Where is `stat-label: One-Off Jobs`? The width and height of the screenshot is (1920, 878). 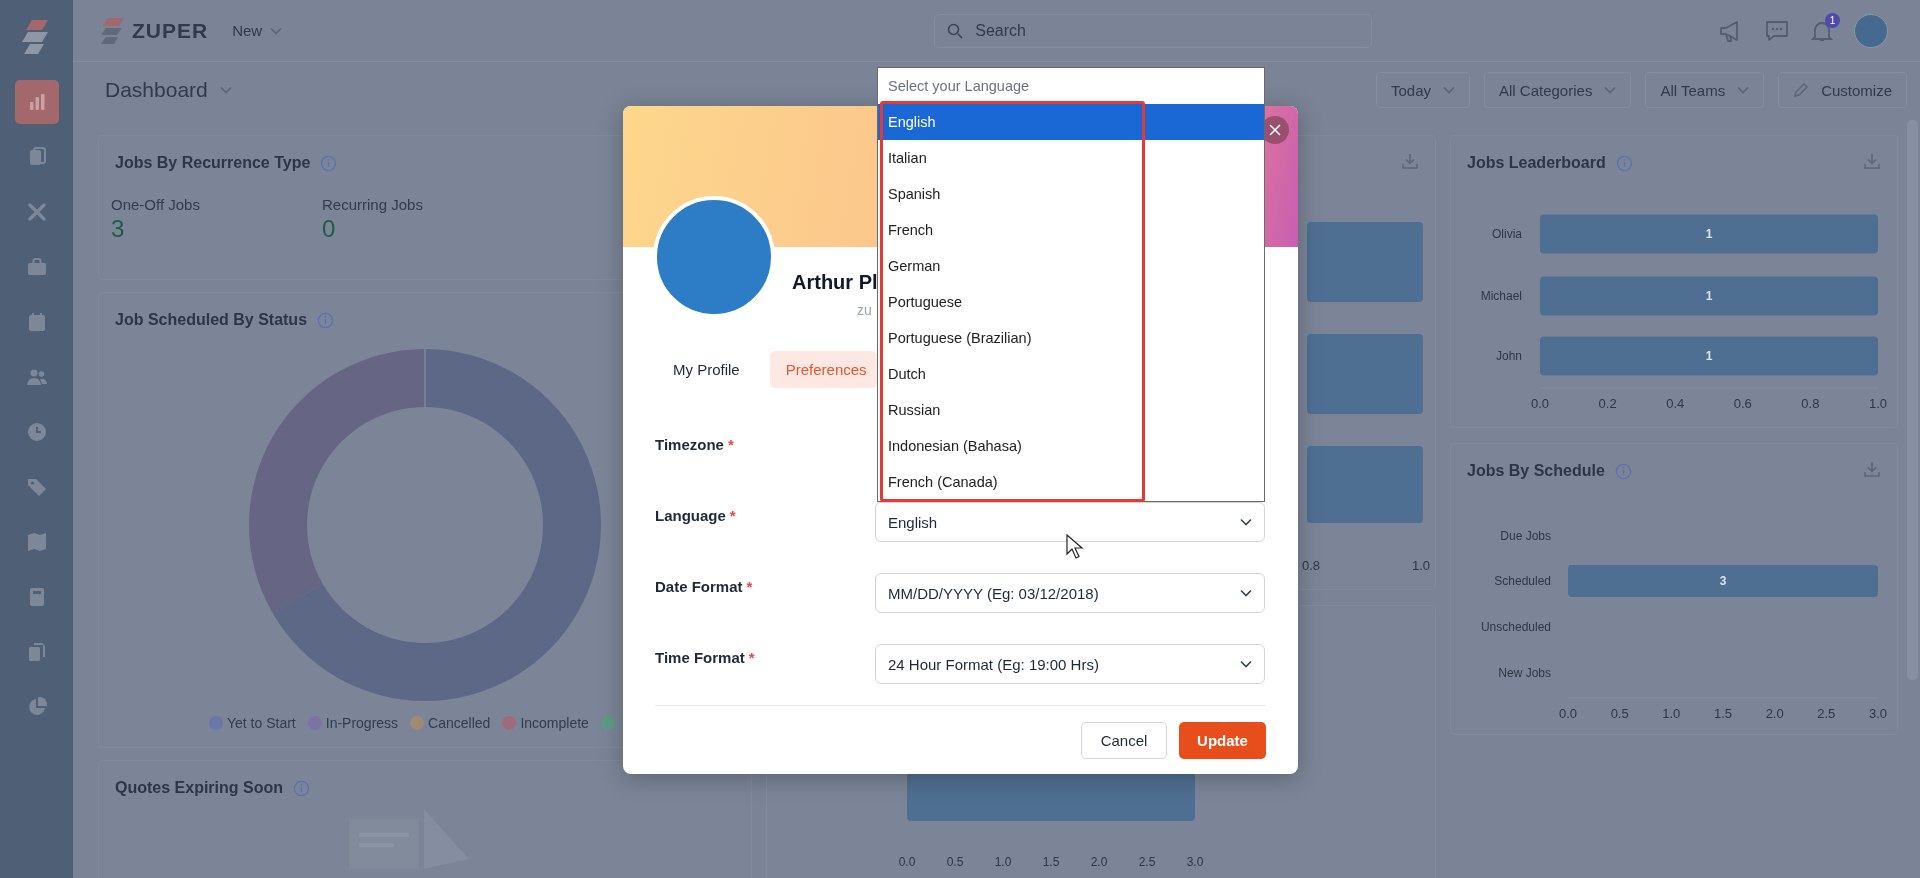 stat-label: One-Off Jobs is located at coordinates (156, 204).